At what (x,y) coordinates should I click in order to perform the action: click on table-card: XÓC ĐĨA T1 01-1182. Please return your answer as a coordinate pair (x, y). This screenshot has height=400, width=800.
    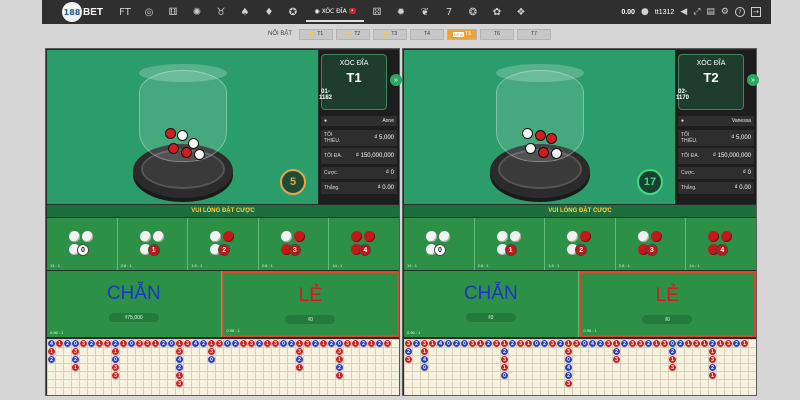
    Looking at the image, I should click on (353, 82).